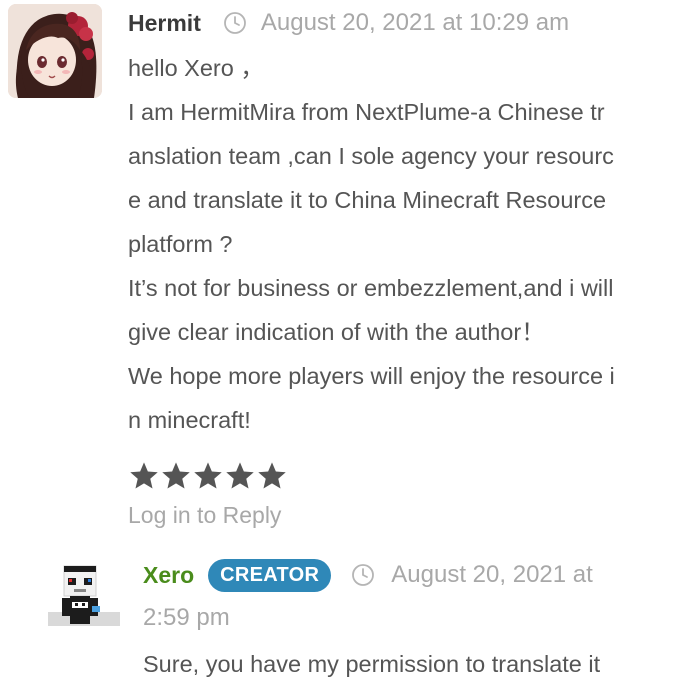 The width and height of the screenshot is (675, 686). Describe the element at coordinates (196, 68) in the screenshot. I see `comment-line: hello Xero ，` at that location.